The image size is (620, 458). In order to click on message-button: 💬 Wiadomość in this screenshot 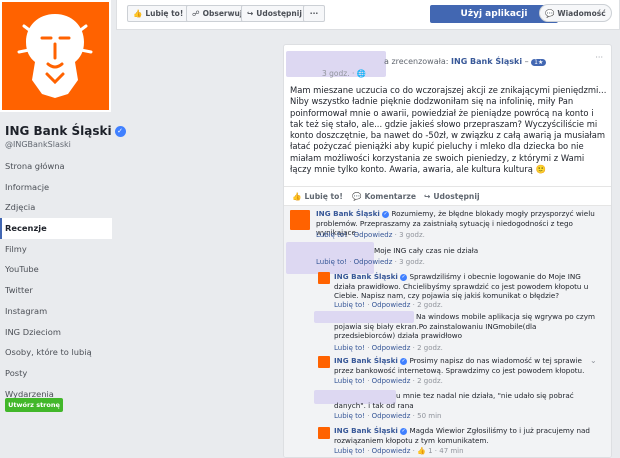, I will do `click(575, 13)`.